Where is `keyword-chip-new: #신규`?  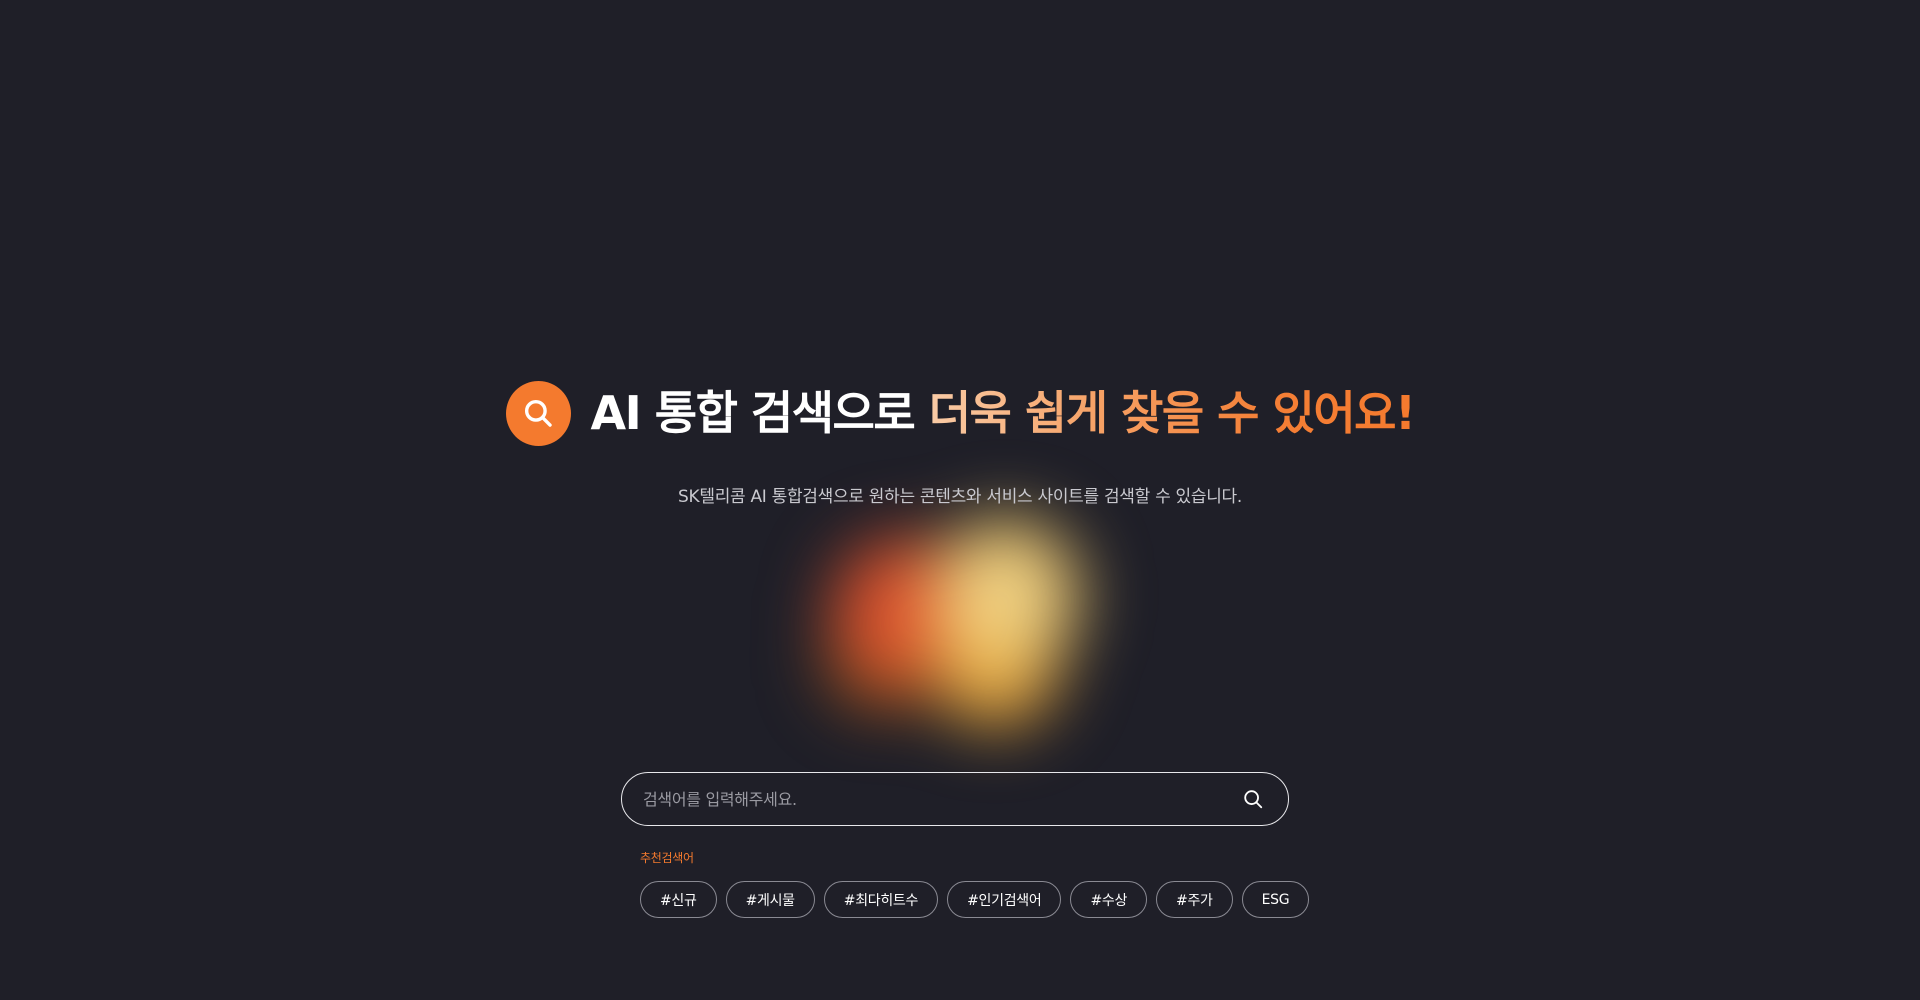
keyword-chip-new: #신규 is located at coordinates (678, 899).